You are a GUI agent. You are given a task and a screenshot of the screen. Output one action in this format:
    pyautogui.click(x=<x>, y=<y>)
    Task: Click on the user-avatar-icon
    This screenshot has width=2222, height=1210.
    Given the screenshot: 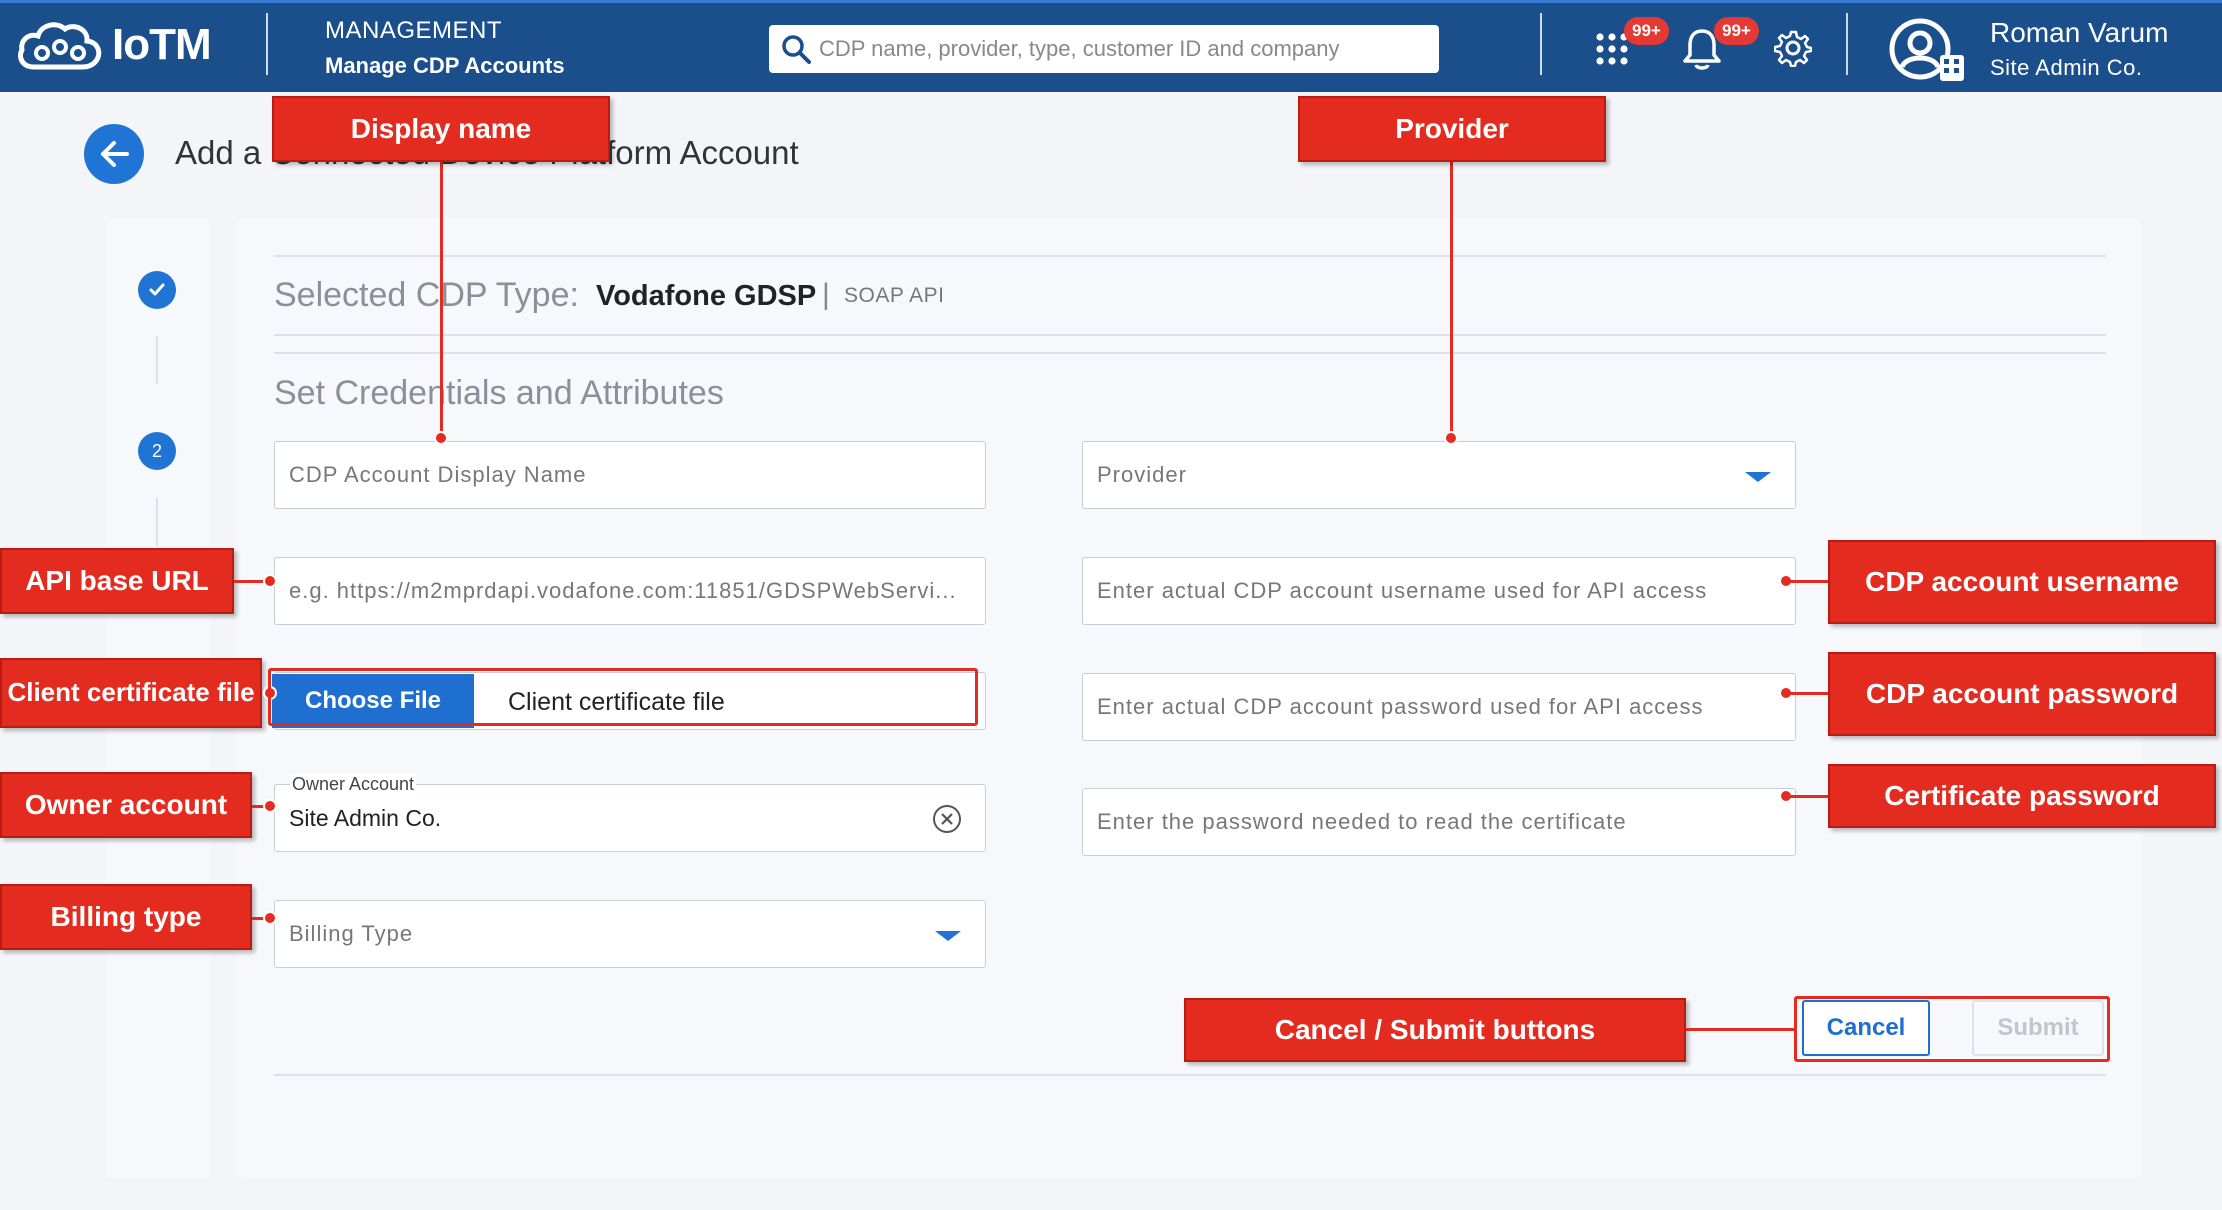 What is the action you would take?
    pyautogui.click(x=1926, y=49)
    